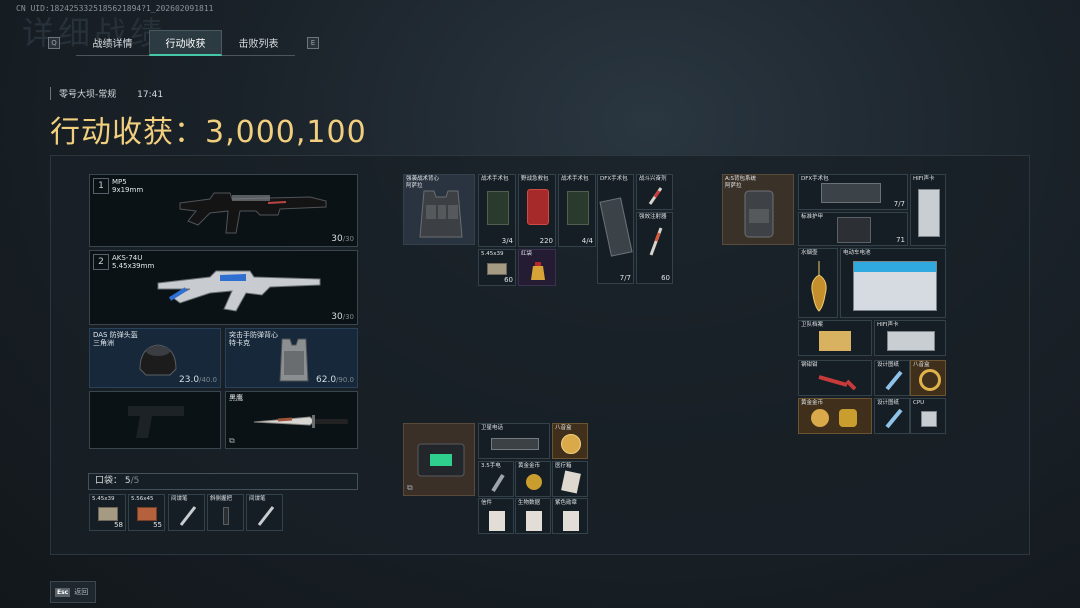  I want to click on chest-item-surgery-kit-2: 战术手术包 4/4, so click(577, 210).